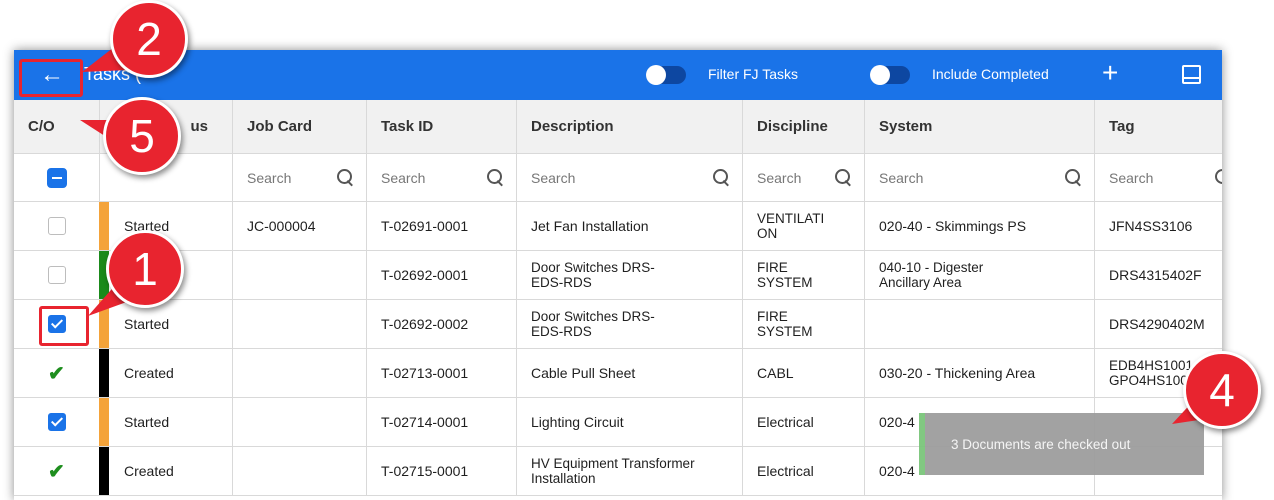  I want to click on callout-1: 1, so click(145, 269).